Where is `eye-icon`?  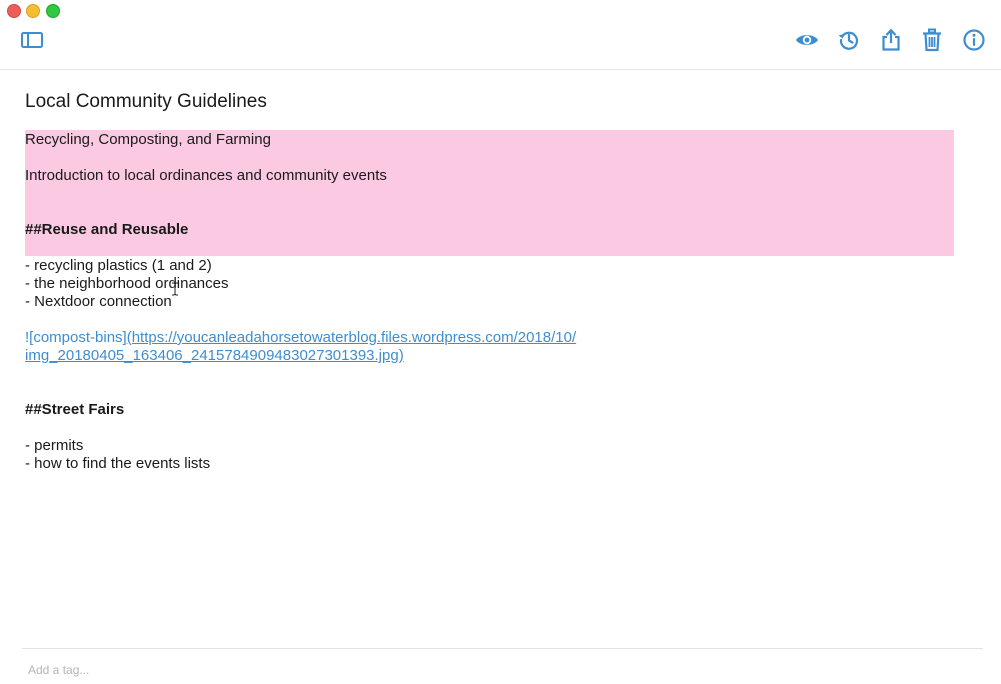
eye-icon is located at coordinates (807, 40).